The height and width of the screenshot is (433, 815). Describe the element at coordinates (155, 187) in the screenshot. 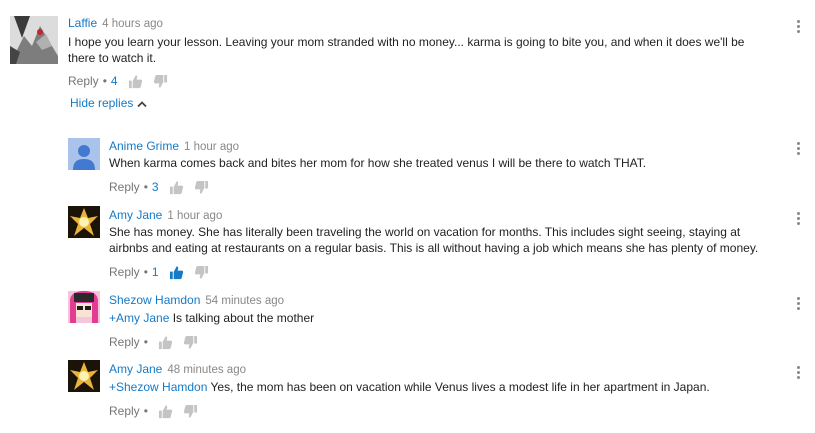

I see `like-count: 3` at that location.